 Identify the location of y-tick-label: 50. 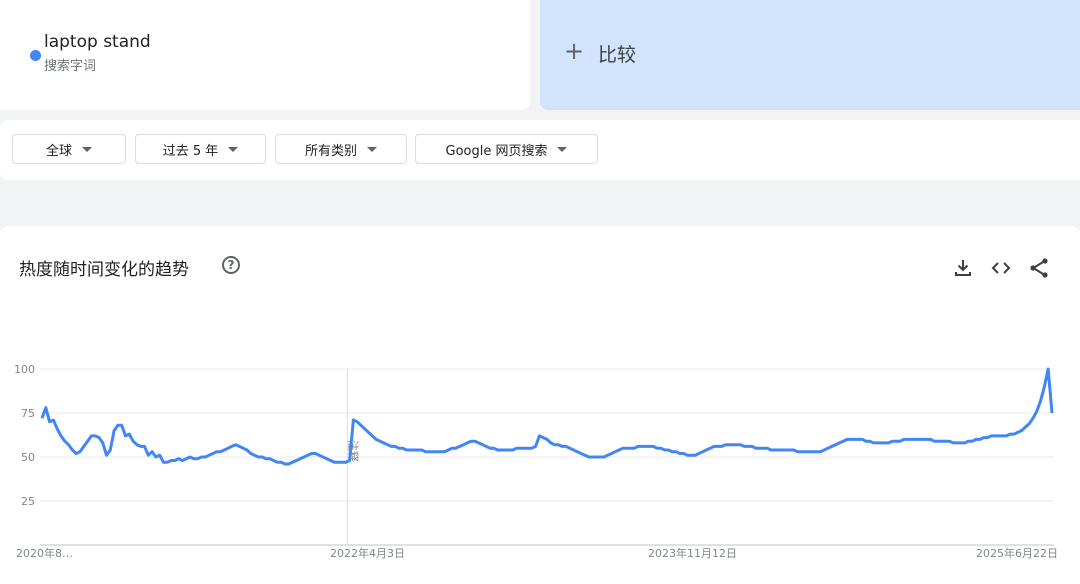
(28, 457).